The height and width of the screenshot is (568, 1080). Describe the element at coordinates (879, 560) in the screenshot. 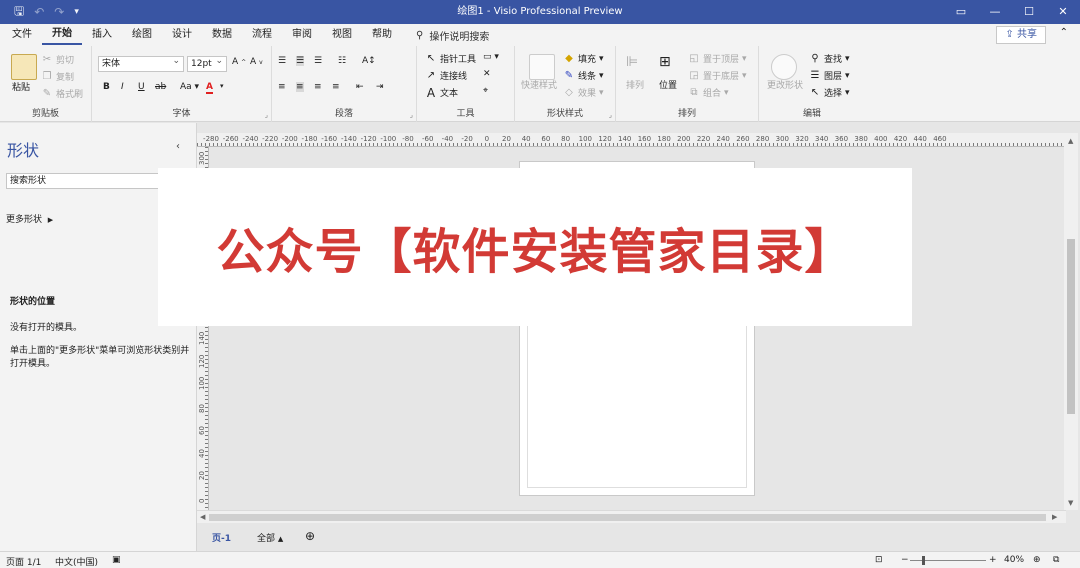

I see `presentation-mode-icon: ⊡` at that location.